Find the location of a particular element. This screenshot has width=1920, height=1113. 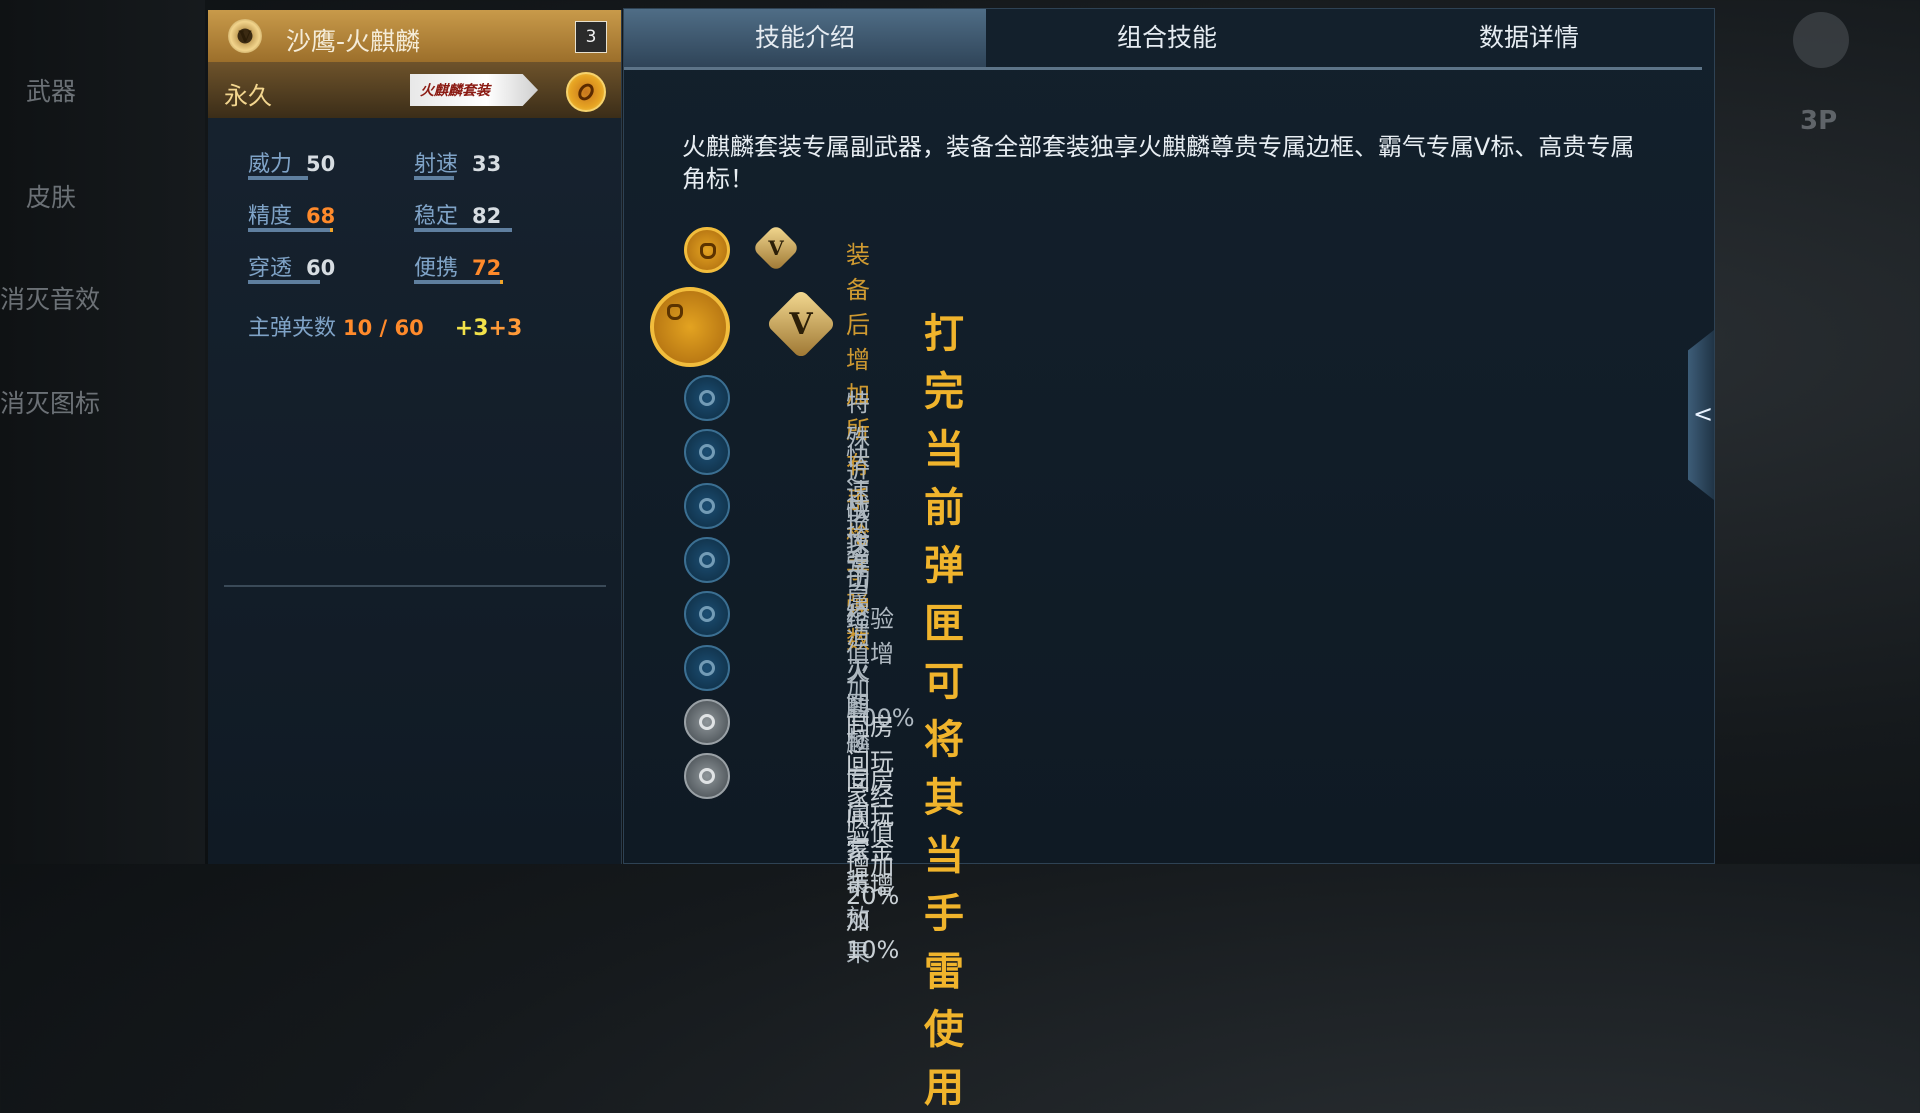

suit-icon is located at coordinates (707, 668).